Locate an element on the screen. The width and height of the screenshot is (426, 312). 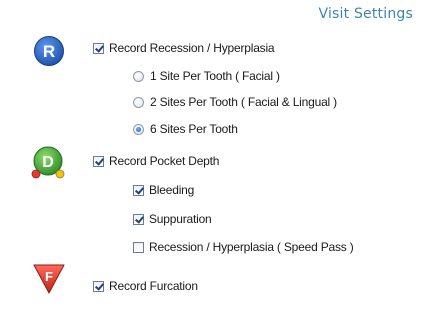
radio-6-sites: 6 Sites Per Tooth is located at coordinates (185, 129).